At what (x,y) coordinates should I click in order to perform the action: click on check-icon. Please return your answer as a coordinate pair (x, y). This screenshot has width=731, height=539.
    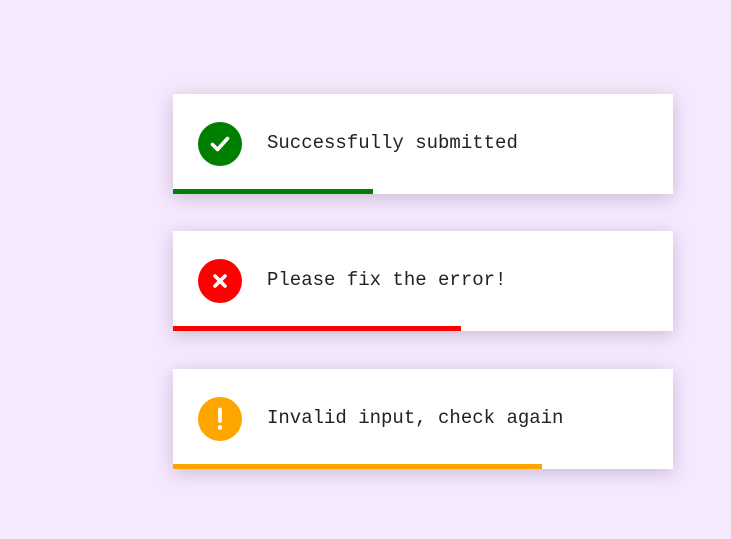
    Looking at the image, I should click on (220, 144).